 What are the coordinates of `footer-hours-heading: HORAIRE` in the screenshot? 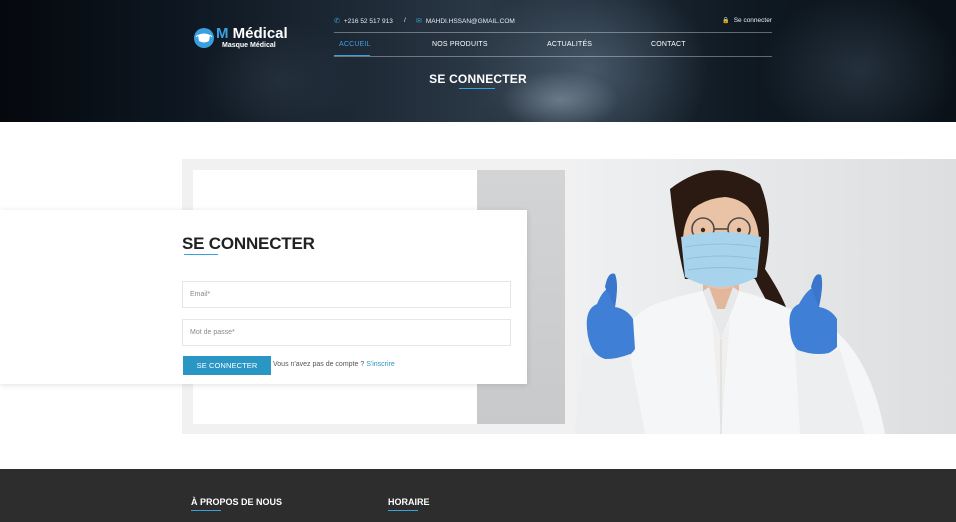 It's located at (409, 502).